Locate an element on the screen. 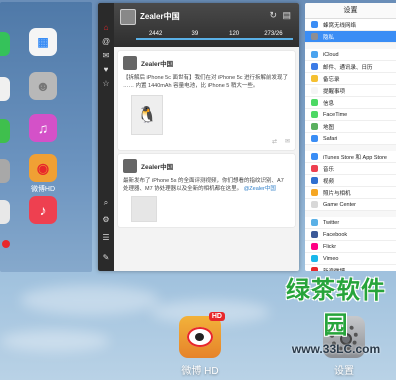 This screenshot has width=396, height=380. settings-row: Game Center is located at coordinates (350, 205).